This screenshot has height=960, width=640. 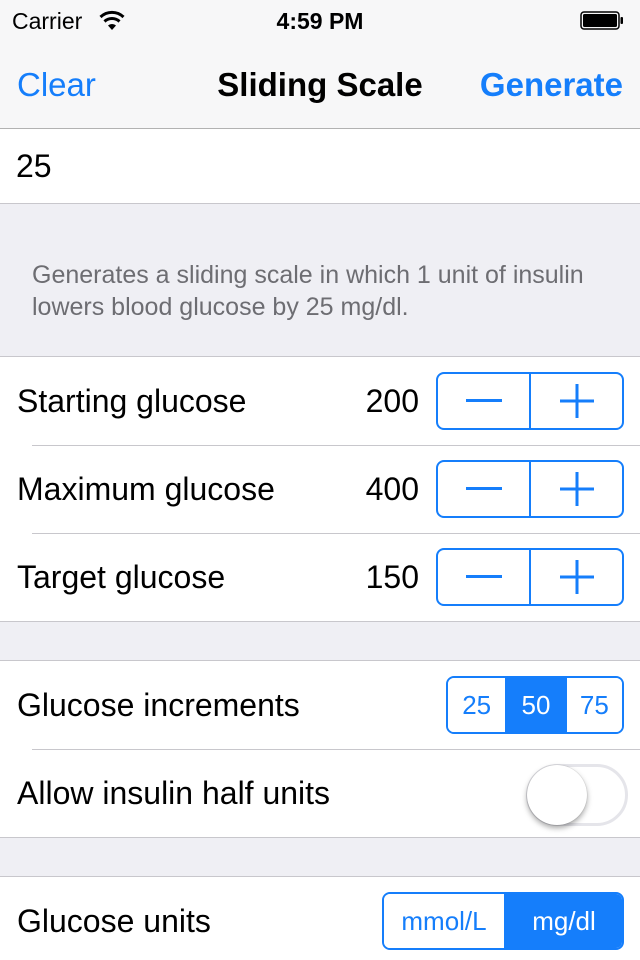 I want to click on navigation-bar: Clear Sliding Scale Generate, so click(x=320, y=84).